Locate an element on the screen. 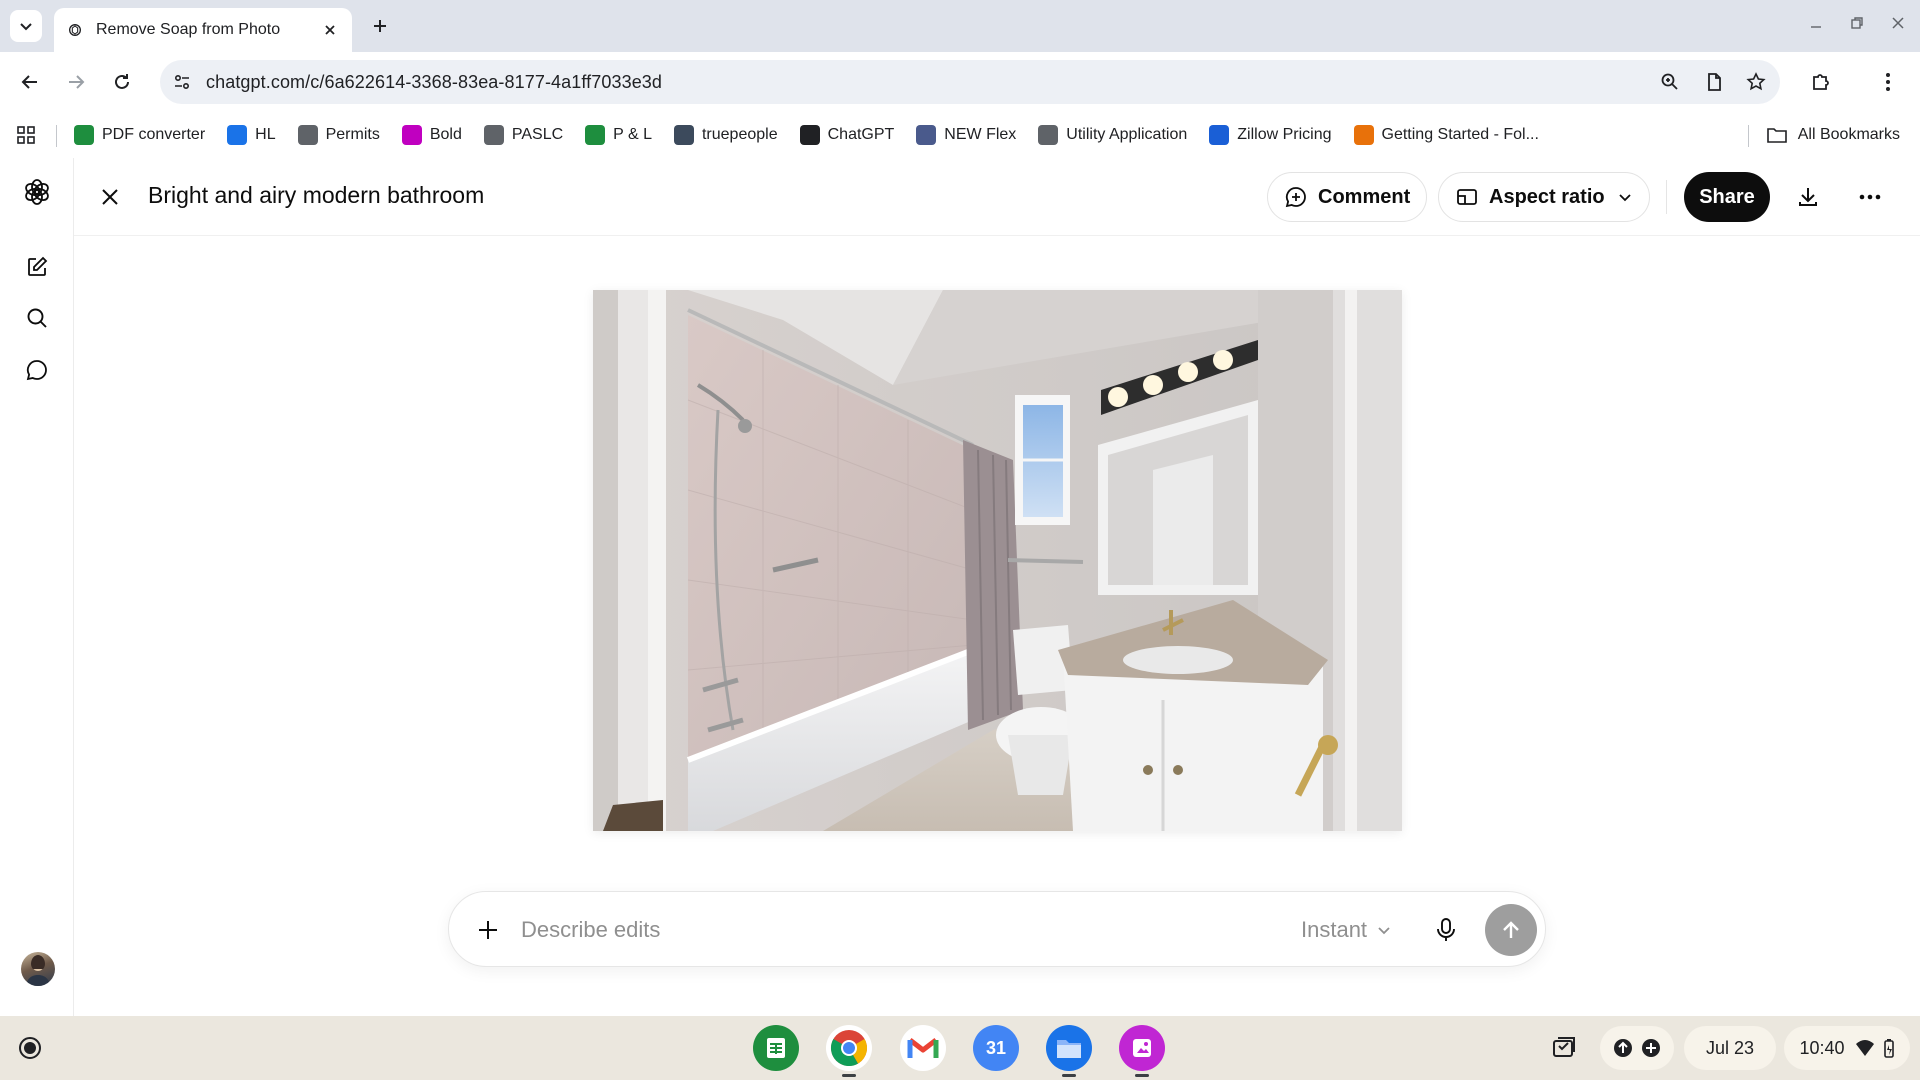 The height and width of the screenshot is (1080, 1920). extensions-button is located at coordinates (1821, 82).